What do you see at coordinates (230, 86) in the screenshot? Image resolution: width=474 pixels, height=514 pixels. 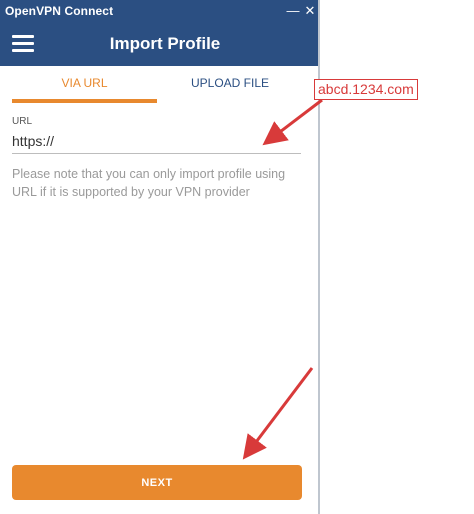 I see `tab-upload-file: UPLOAD FILE` at bounding box center [230, 86].